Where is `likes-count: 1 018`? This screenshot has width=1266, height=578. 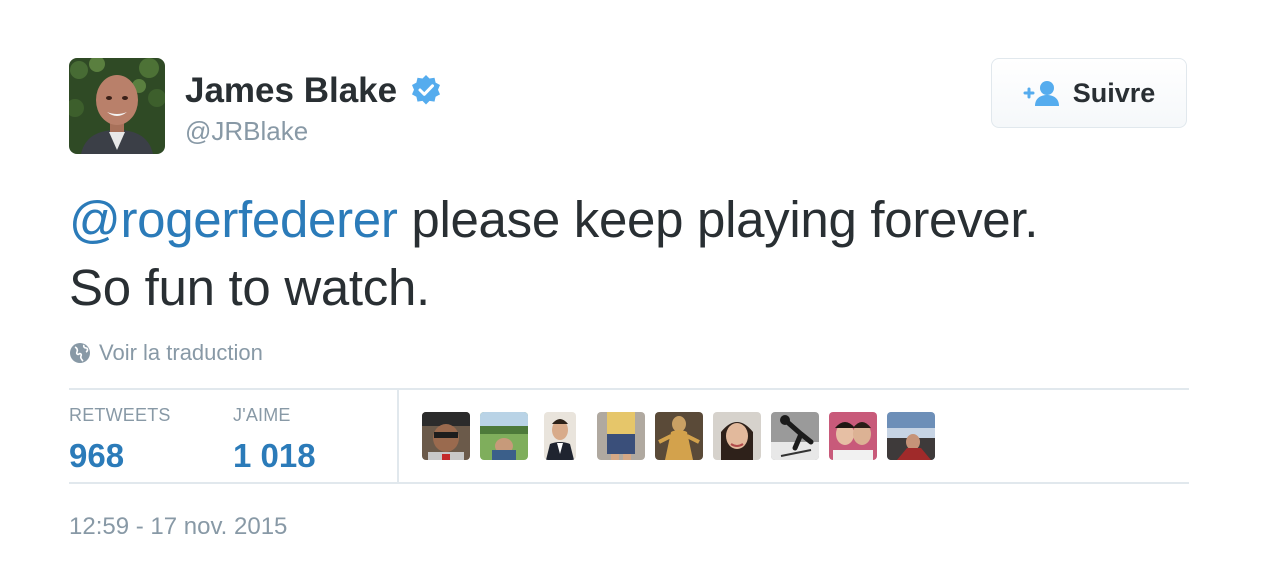 likes-count: 1 018 is located at coordinates (274, 455).